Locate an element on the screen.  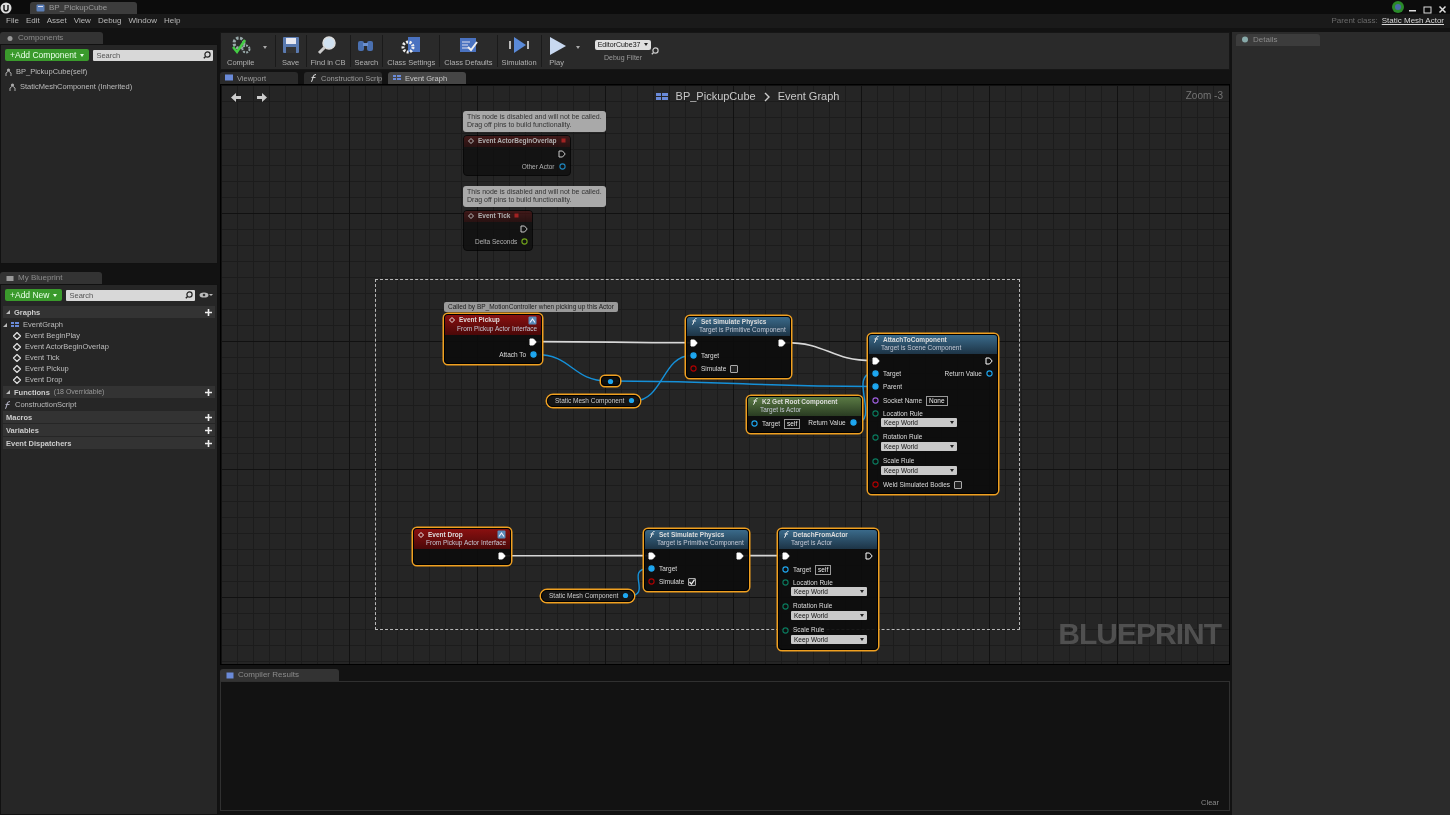
panel-tab: Compiler Results is located at coordinates (279, 675).